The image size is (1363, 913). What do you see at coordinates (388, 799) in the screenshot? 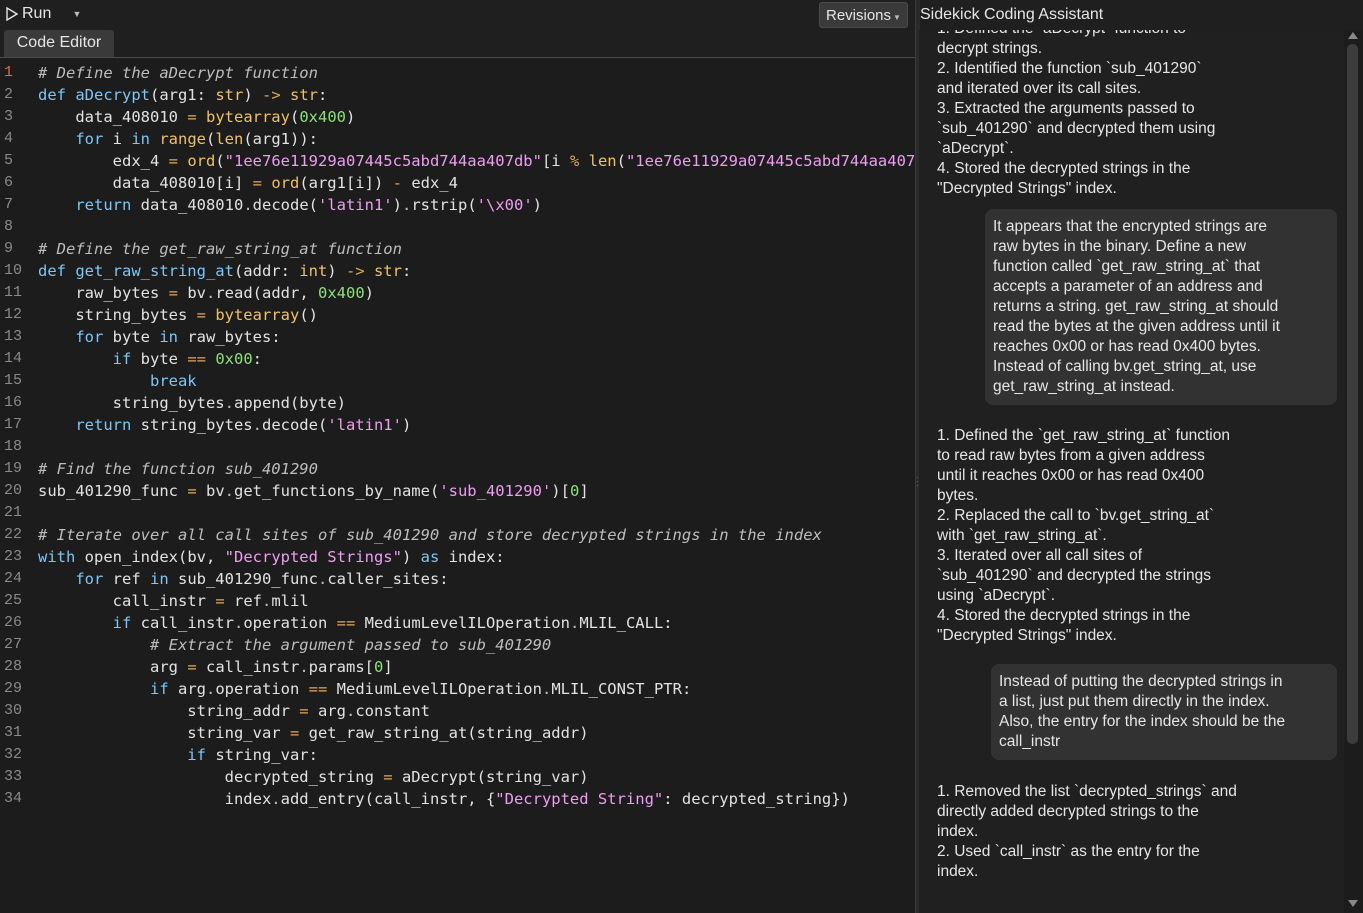
I see `code-token: add_entry(call_instr, {` at bounding box center [388, 799].